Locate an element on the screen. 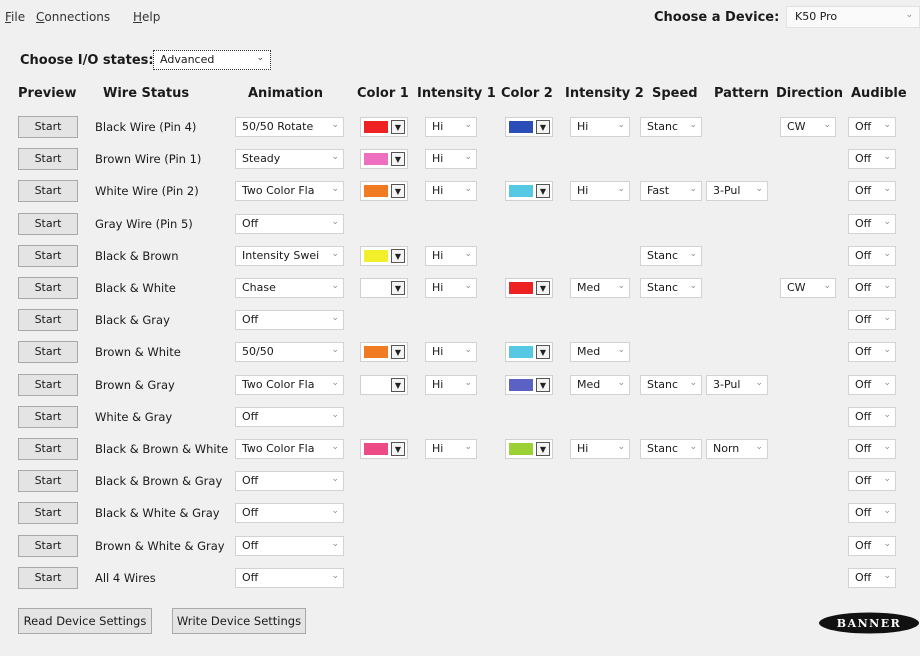 Image resolution: width=920 pixels, height=656 pixels. pattern-select: Norn ⌄ is located at coordinates (737, 449).